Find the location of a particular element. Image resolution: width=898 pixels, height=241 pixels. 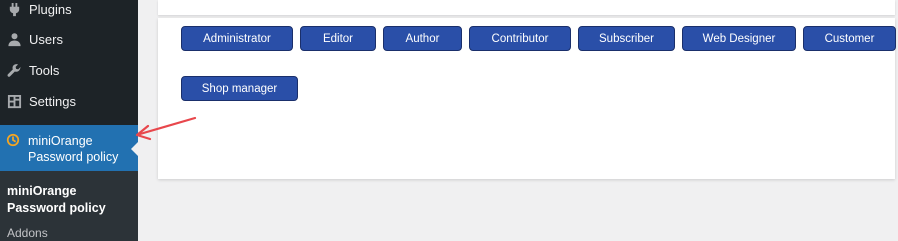

sidebar-item-miniorange: miniOrange Password policy is located at coordinates (69, 148).